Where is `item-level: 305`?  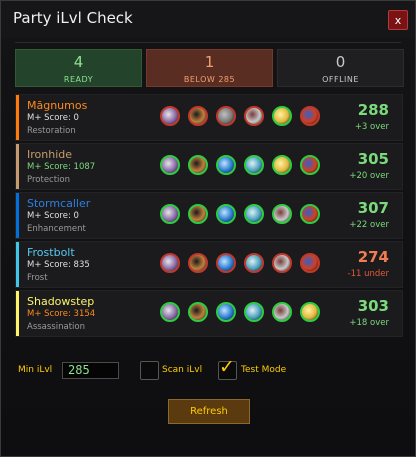
item-level: 305 is located at coordinates (373, 159).